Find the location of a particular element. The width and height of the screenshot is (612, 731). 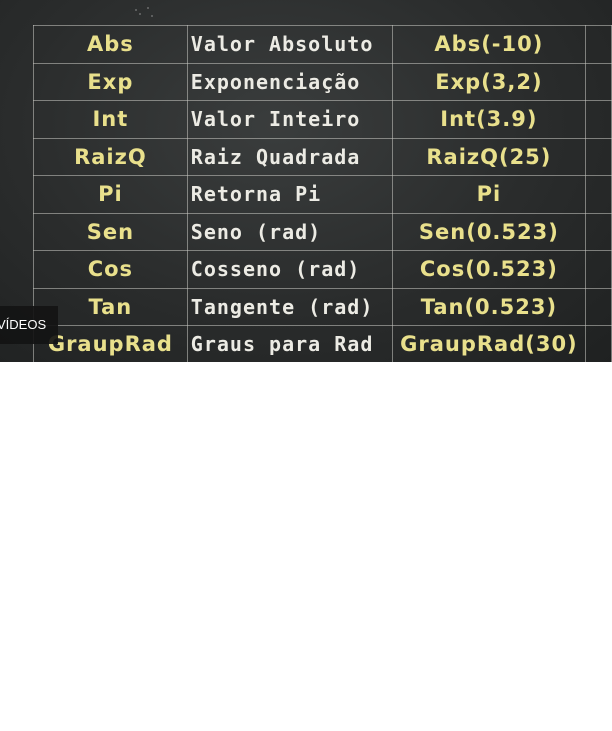

table-row: Pi Retorna Pi Pi is located at coordinates (322, 194).